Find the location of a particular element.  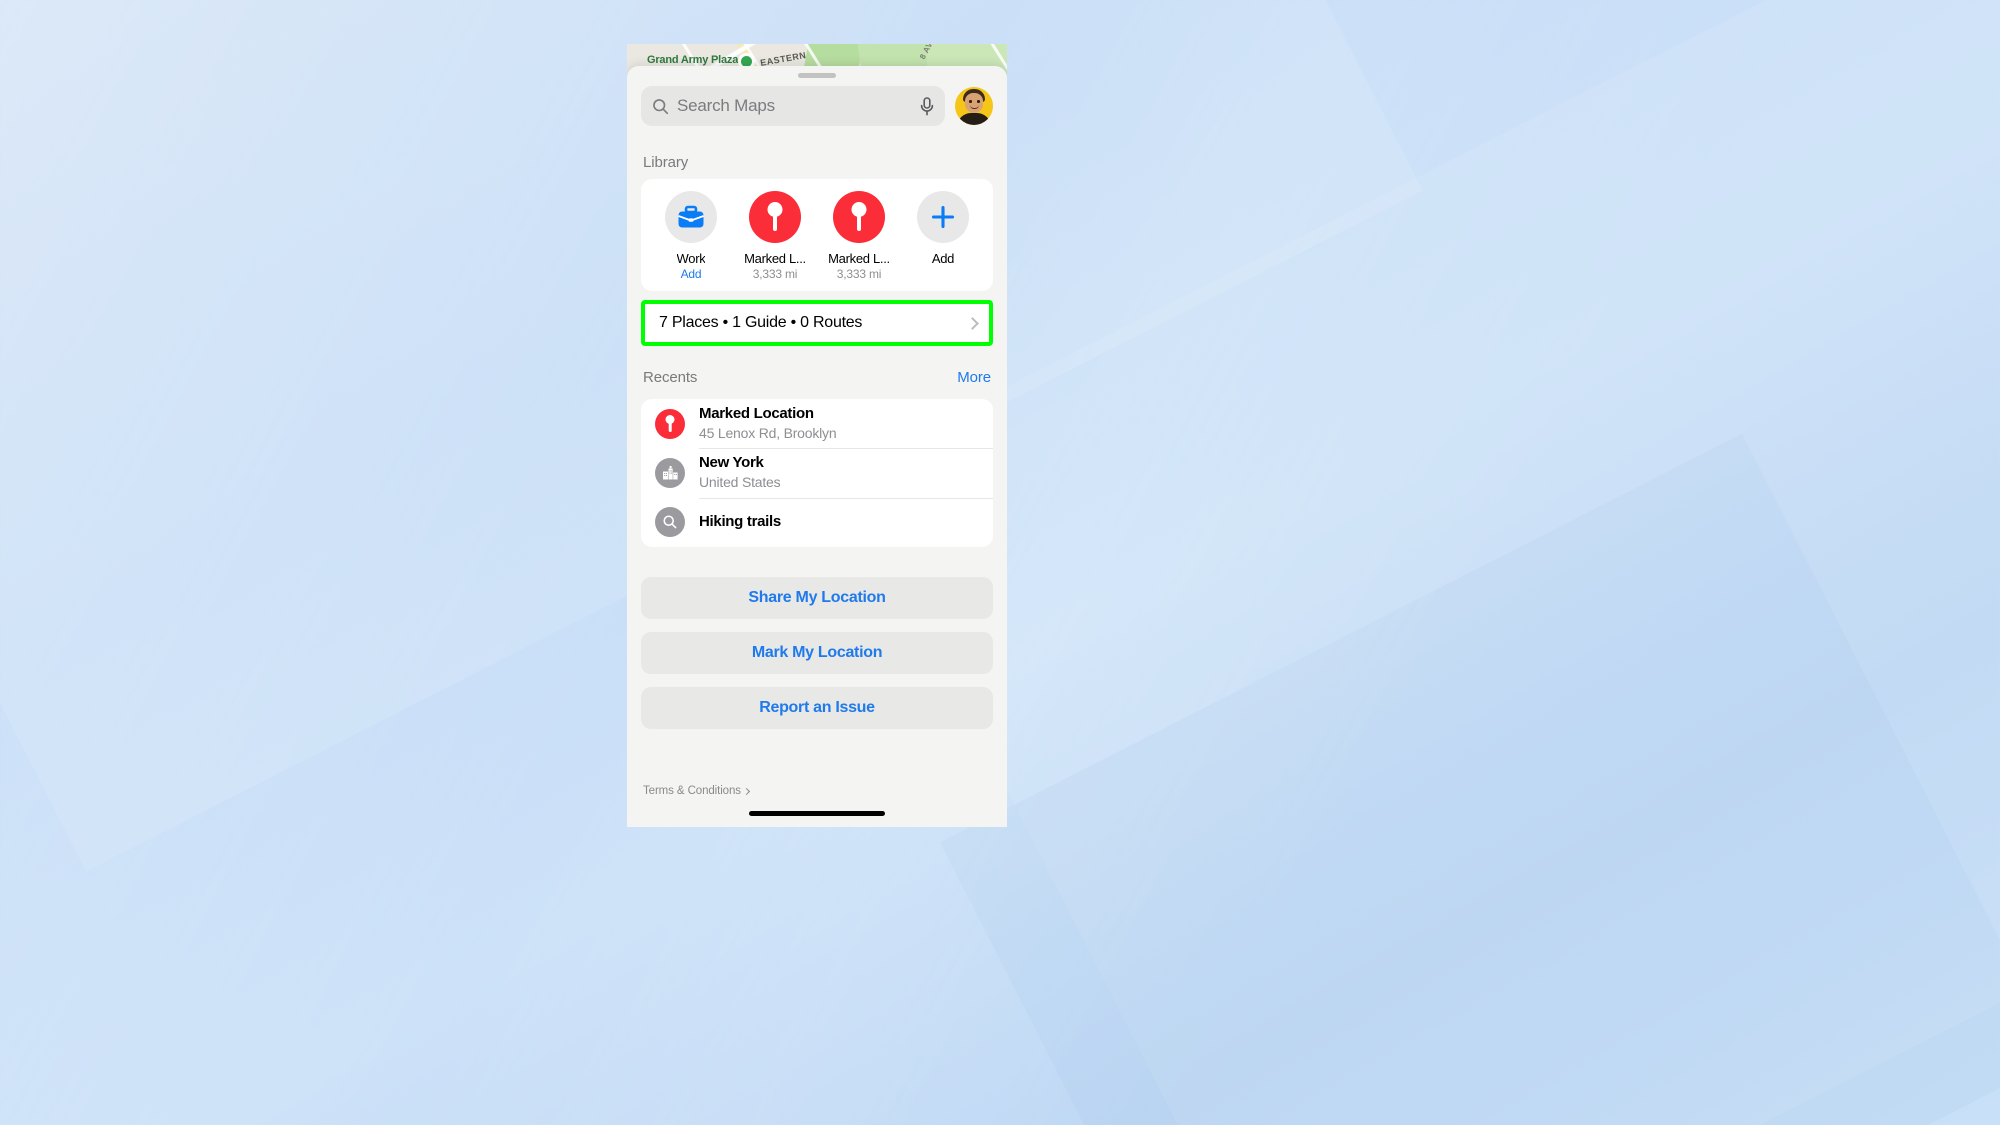

library-item-label: Work is located at coordinates (691, 258).